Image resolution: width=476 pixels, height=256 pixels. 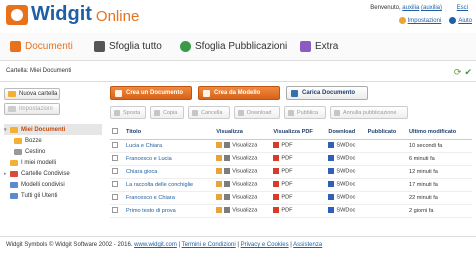 What do you see at coordinates (151, 93) in the screenshot?
I see `create-document-button: Crea un Documento` at bounding box center [151, 93].